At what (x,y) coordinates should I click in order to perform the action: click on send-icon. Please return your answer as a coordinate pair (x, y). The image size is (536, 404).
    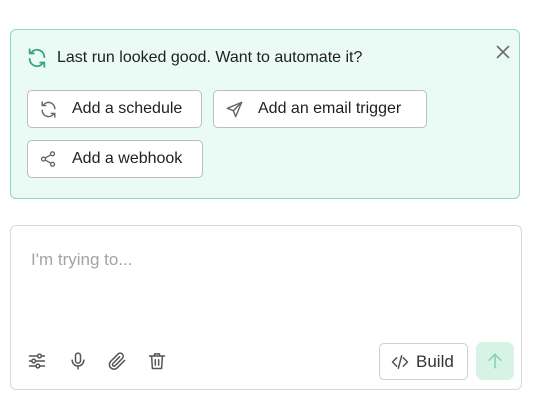
    Looking at the image, I should click on (234, 109).